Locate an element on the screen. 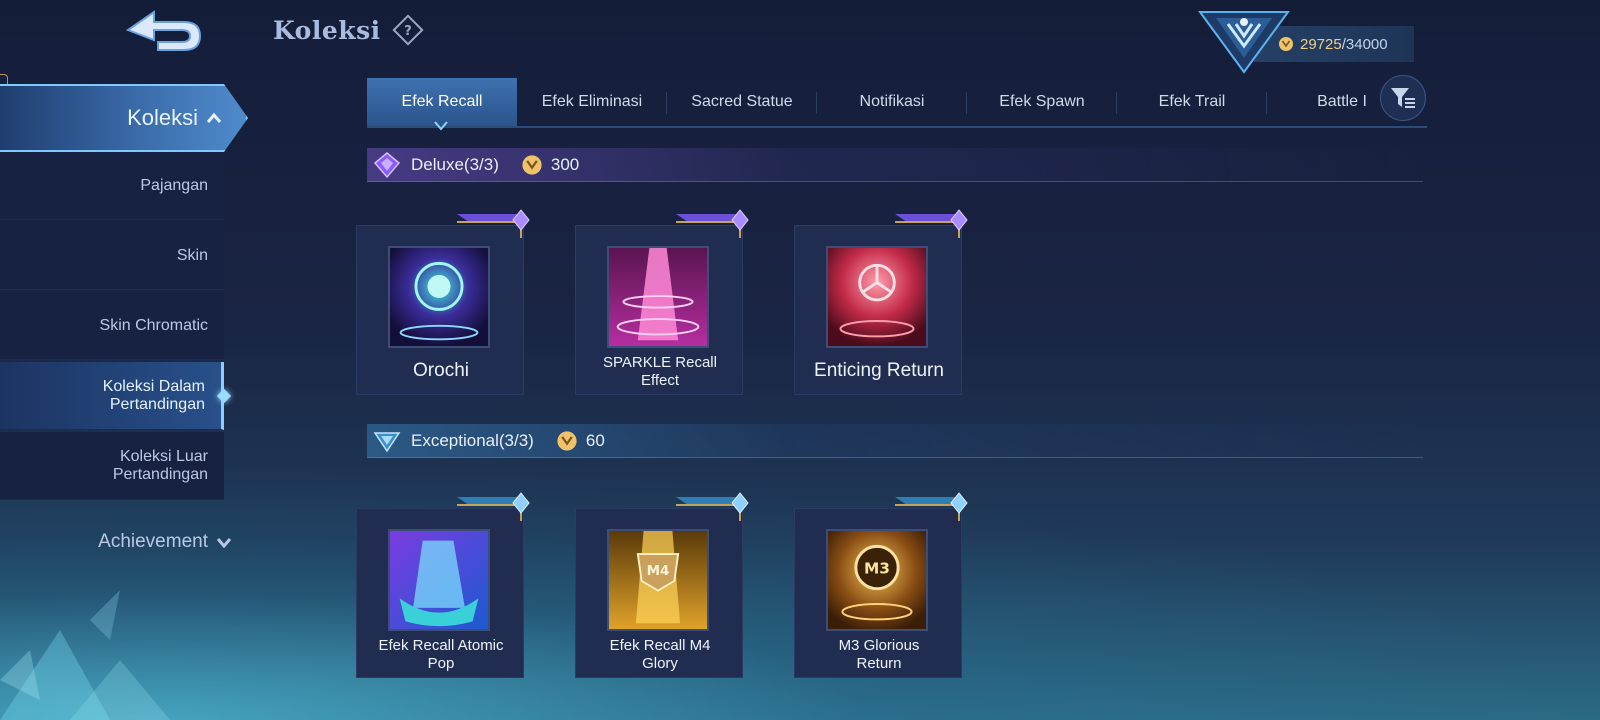 Image resolution: width=1600 pixels, height=720 pixels. chevron-down-icon is located at coordinates (224, 543).